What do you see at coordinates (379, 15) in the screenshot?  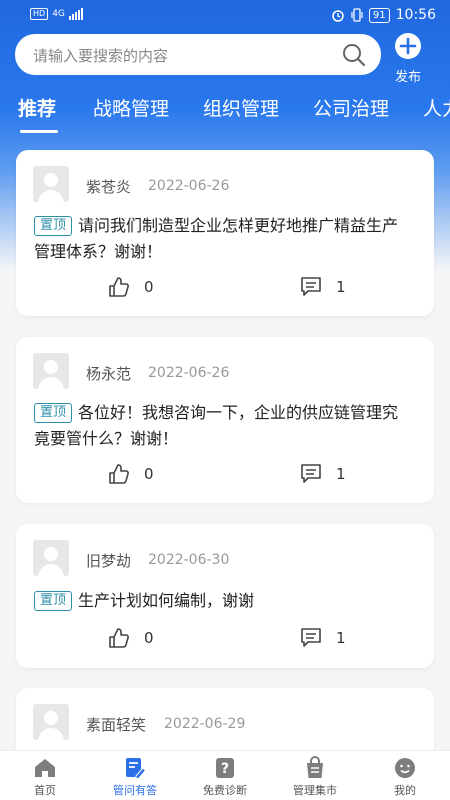 I see `battery-level: 91` at bounding box center [379, 15].